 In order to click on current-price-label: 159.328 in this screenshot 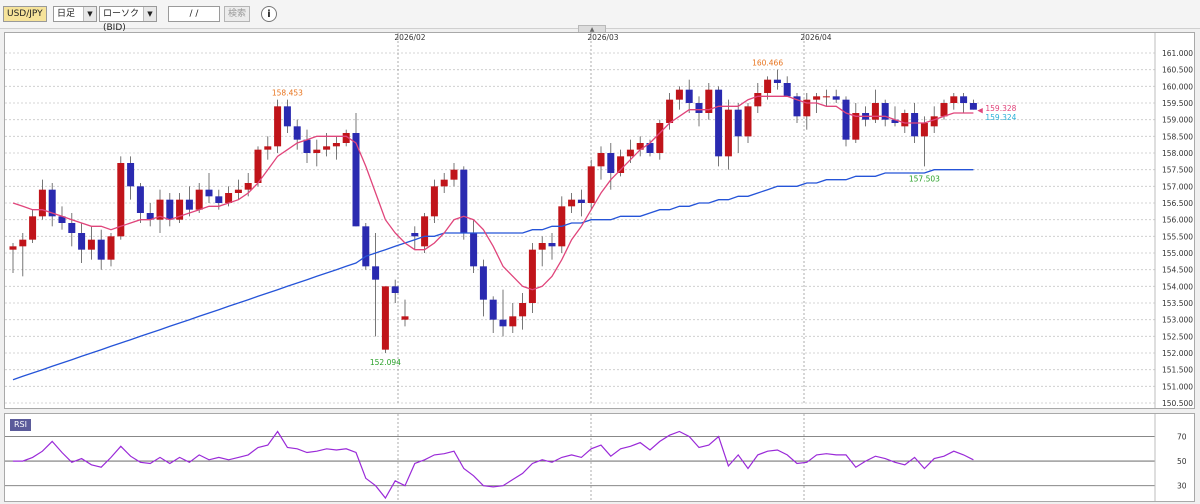, I will do `click(1000, 108)`.